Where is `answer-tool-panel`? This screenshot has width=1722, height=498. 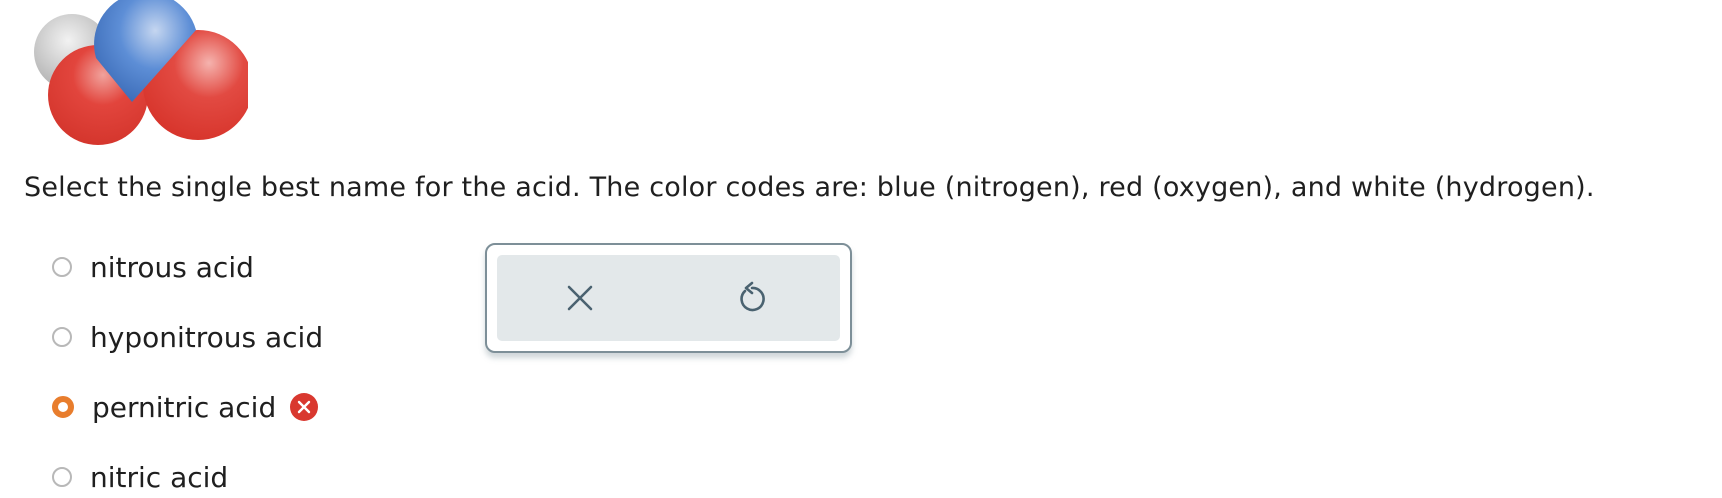 answer-tool-panel is located at coordinates (668, 298).